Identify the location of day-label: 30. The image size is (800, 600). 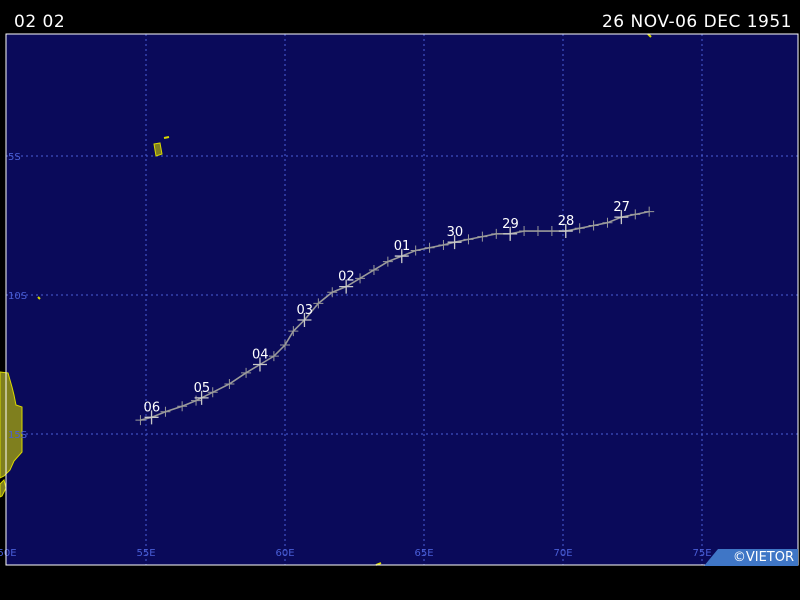
(455, 232).